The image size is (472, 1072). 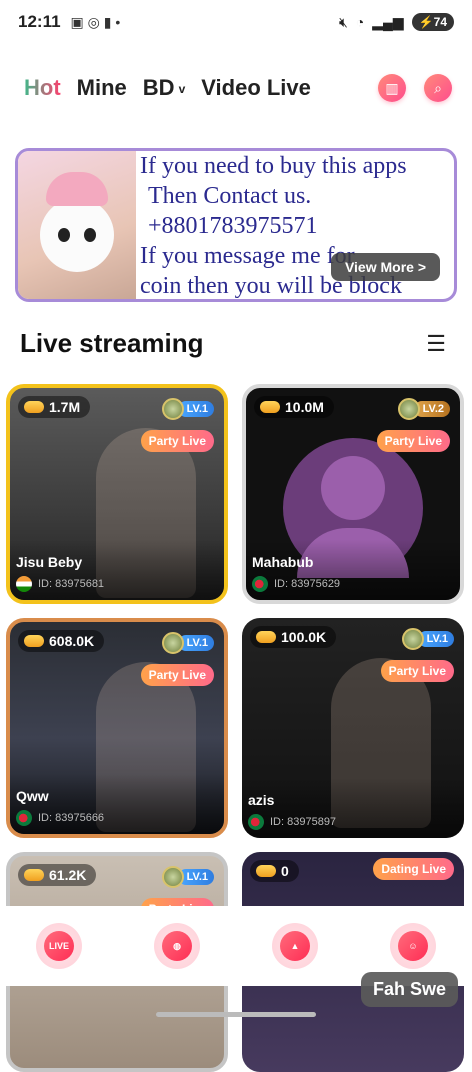 I want to click on nav-discover-button: ◍, so click(x=177, y=946).